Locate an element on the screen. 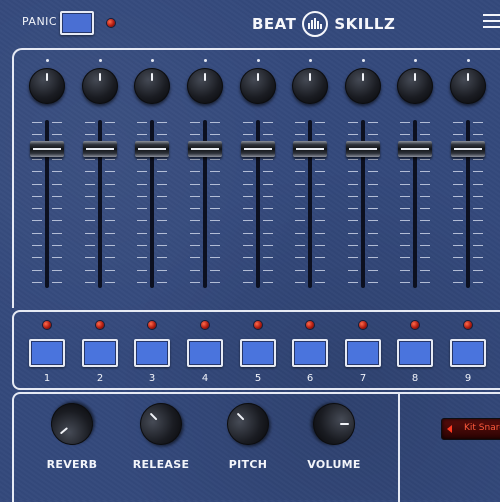 Image resolution: width=500 pixels, height=502 pixels. volume-knob is located at coordinates (334, 424).